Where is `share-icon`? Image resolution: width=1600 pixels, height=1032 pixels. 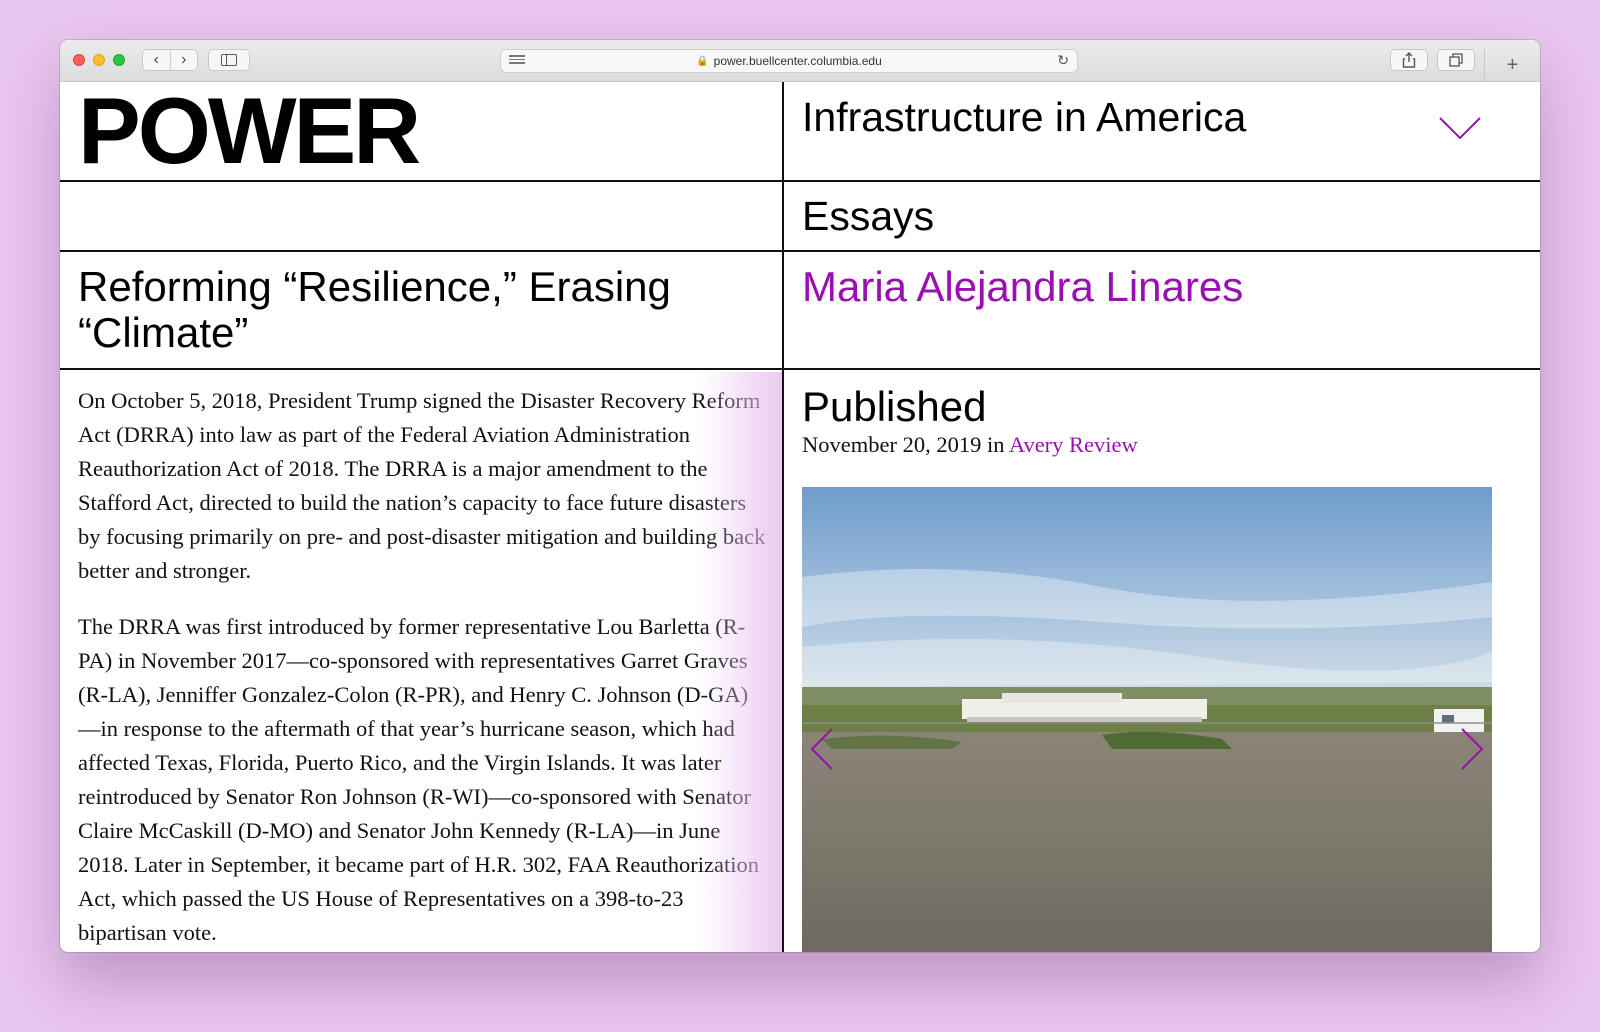 share-icon is located at coordinates (1409, 60).